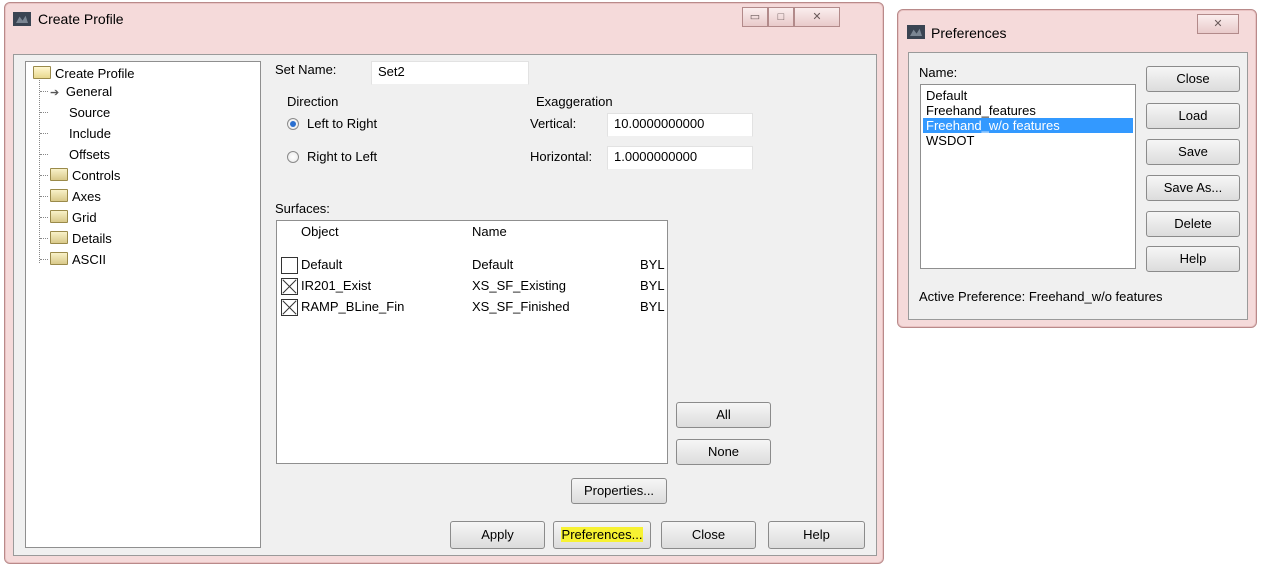  What do you see at coordinates (293, 124) in the screenshot?
I see `left-to-right-radio` at bounding box center [293, 124].